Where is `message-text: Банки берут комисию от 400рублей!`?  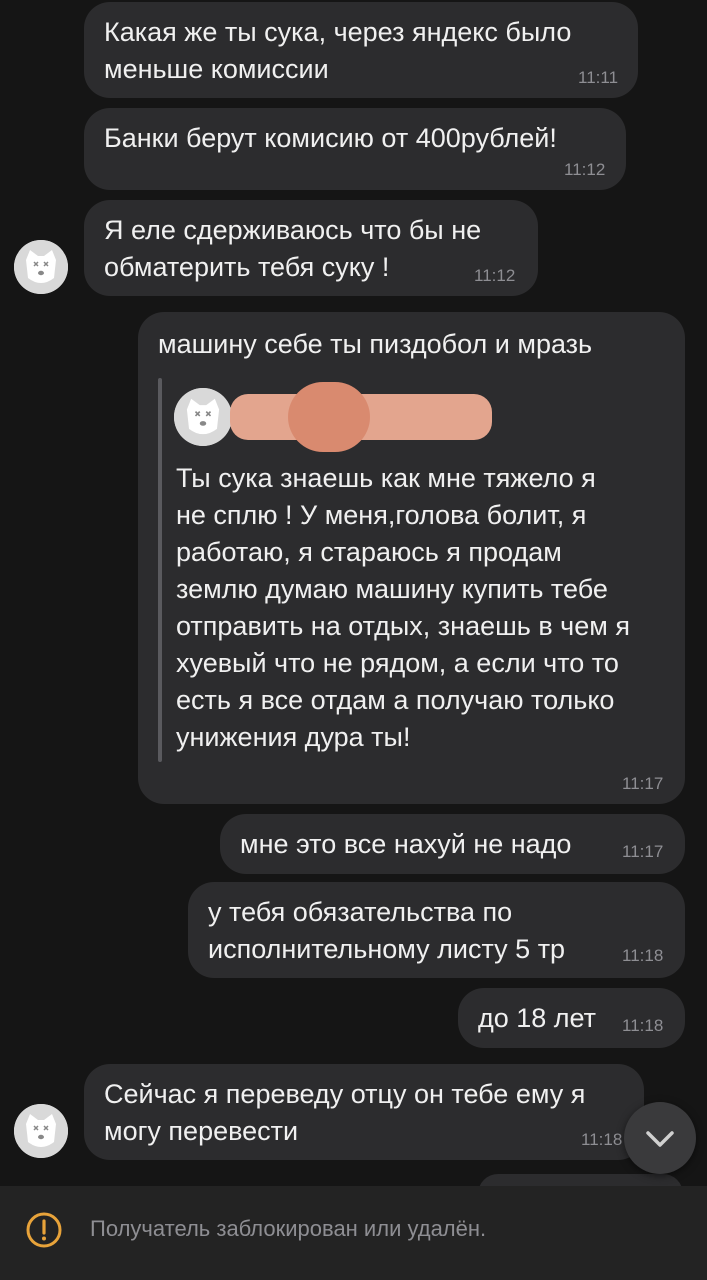
message-text: Банки берут комисию от 400рублей! is located at coordinates (330, 138).